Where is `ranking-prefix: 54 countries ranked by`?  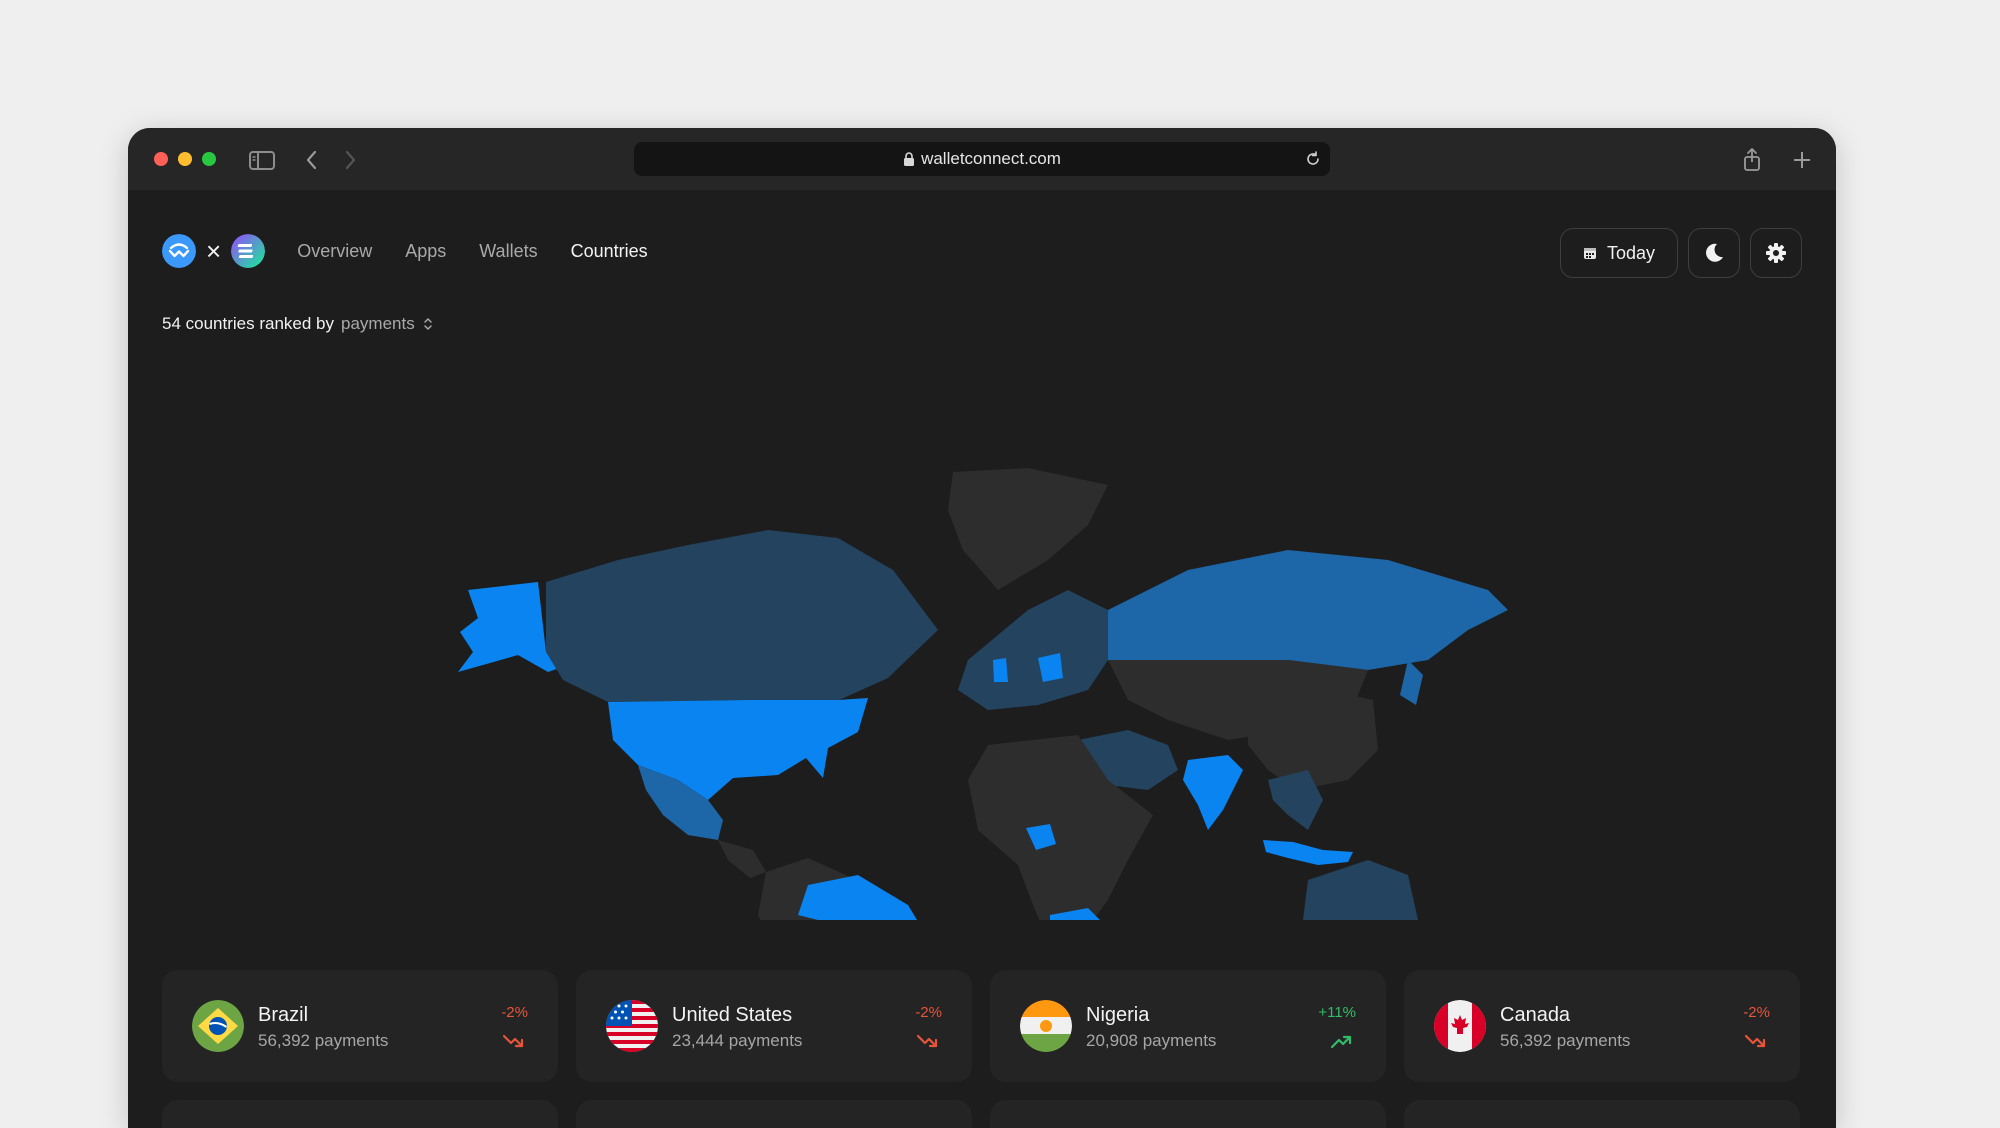 ranking-prefix: 54 countries ranked by is located at coordinates (248, 323).